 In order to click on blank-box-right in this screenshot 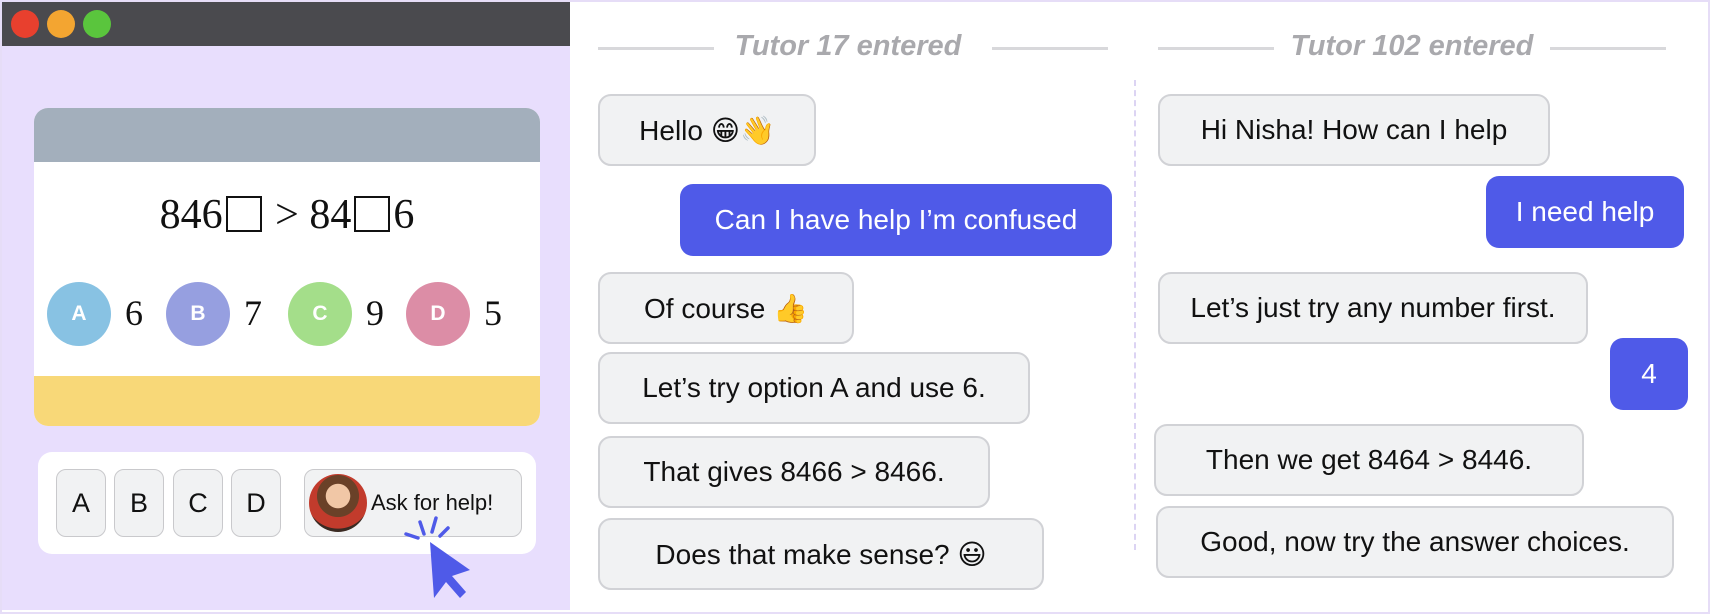, I will do `click(372, 214)`.